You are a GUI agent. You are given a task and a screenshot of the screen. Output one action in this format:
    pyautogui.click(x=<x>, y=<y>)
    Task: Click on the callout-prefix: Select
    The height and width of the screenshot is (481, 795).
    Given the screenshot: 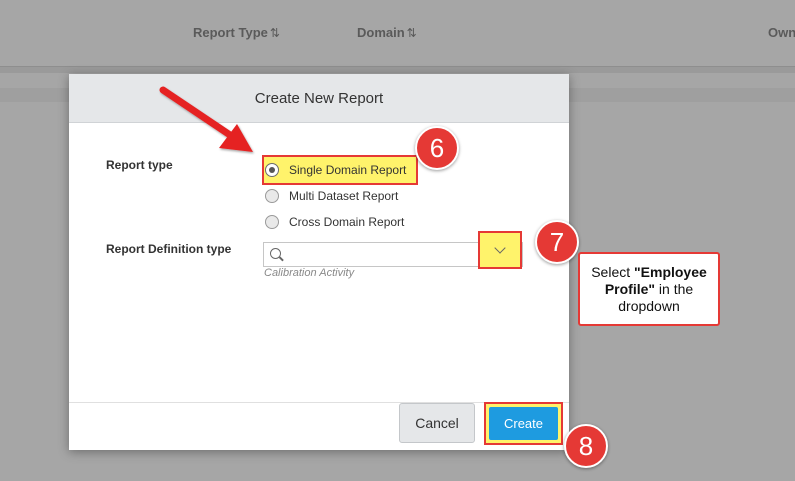 What is the action you would take?
    pyautogui.click(x=613, y=271)
    